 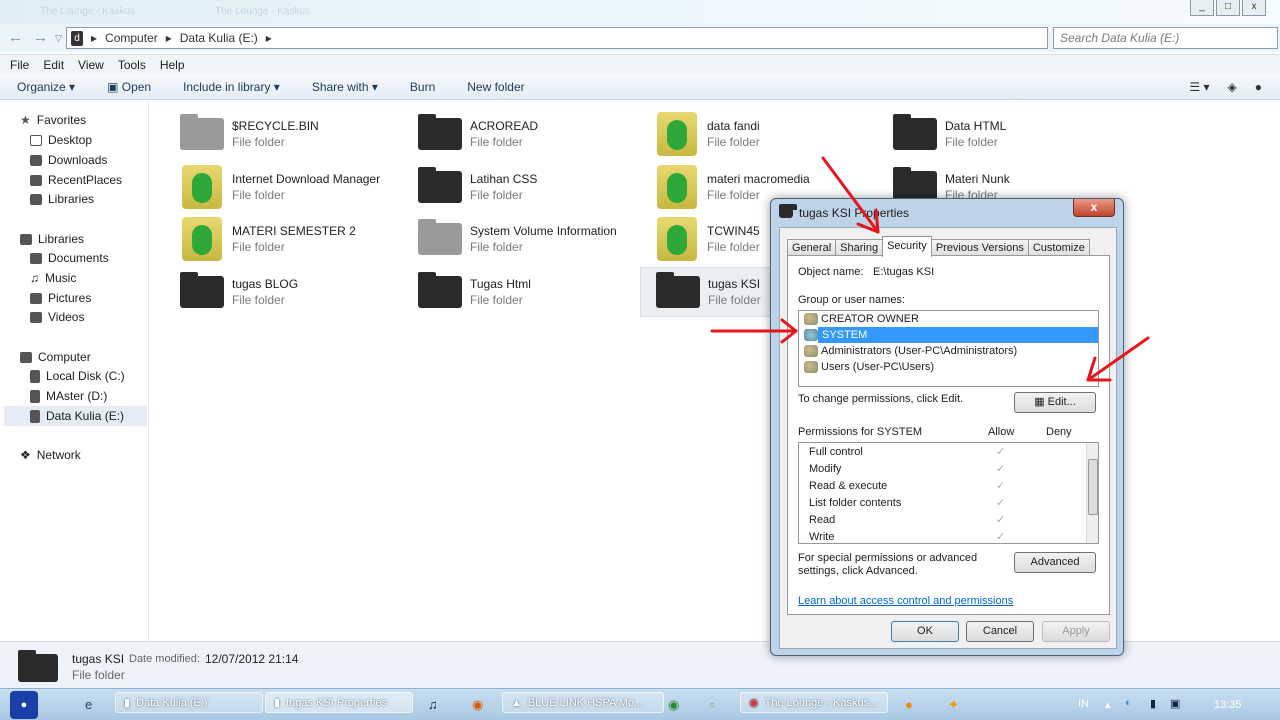 What do you see at coordinates (172, 65) in the screenshot?
I see `menu-help: Help` at bounding box center [172, 65].